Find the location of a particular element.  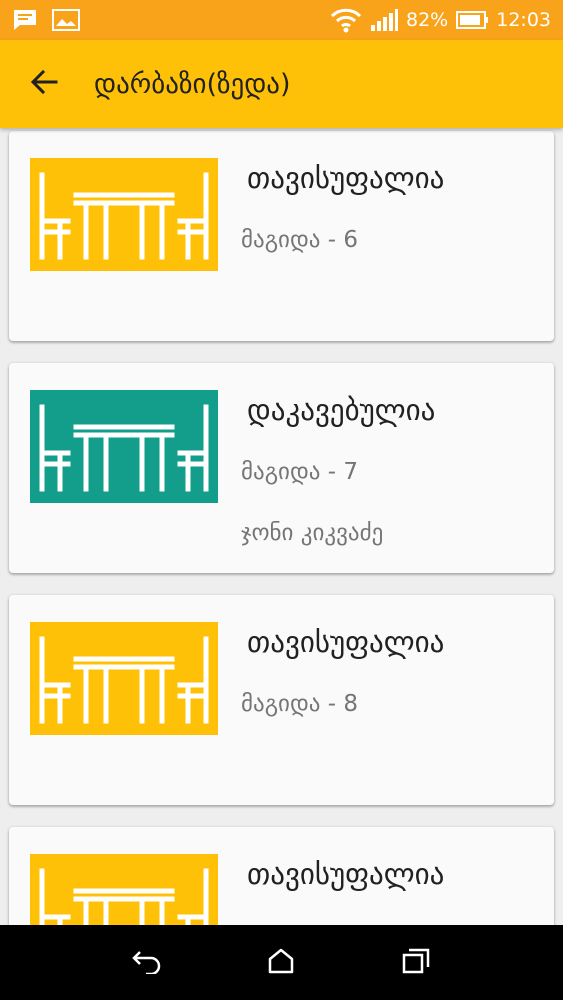

battery-percent: 82% is located at coordinates (427, 20).